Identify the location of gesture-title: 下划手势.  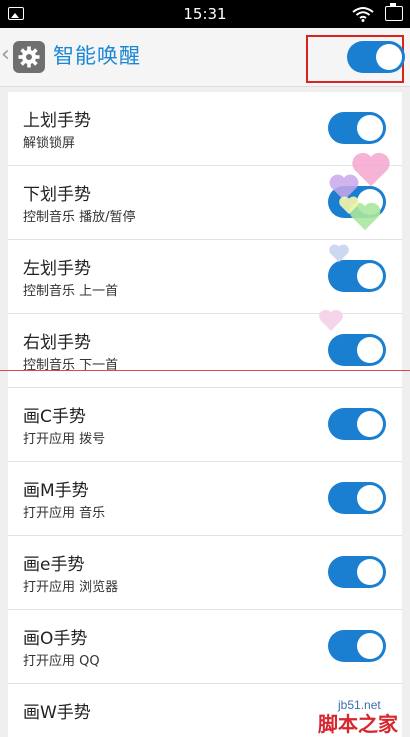
(57, 195).